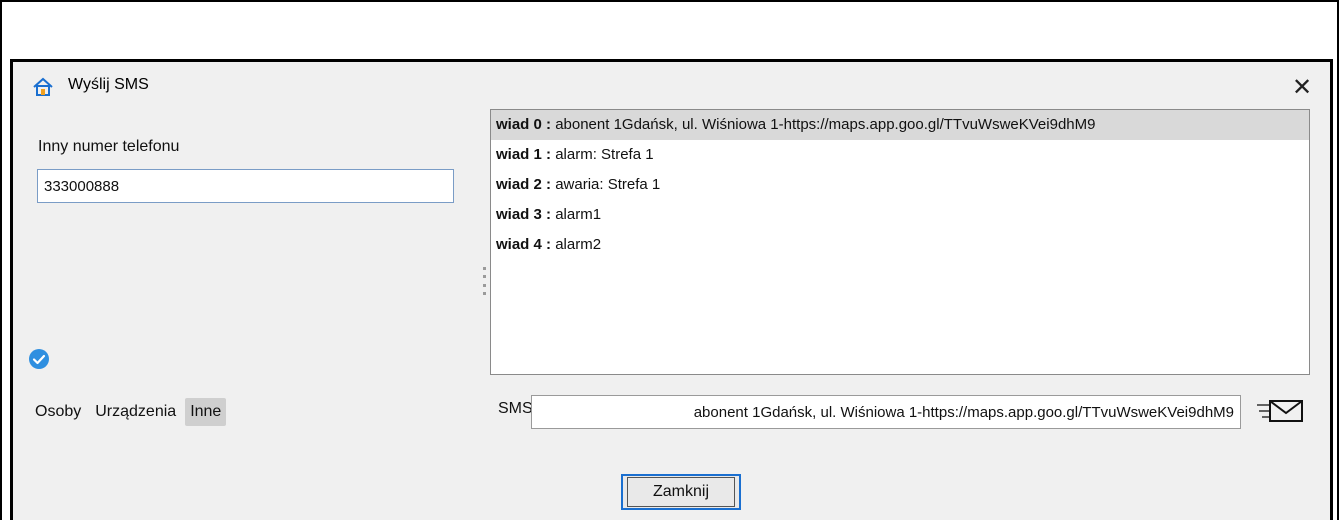 This screenshot has width=1343, height=520. What do you see at coordinates (524, 214) in the screenshot?
I see `message-key: wiad 3 :` at bounding box center [524, 214].